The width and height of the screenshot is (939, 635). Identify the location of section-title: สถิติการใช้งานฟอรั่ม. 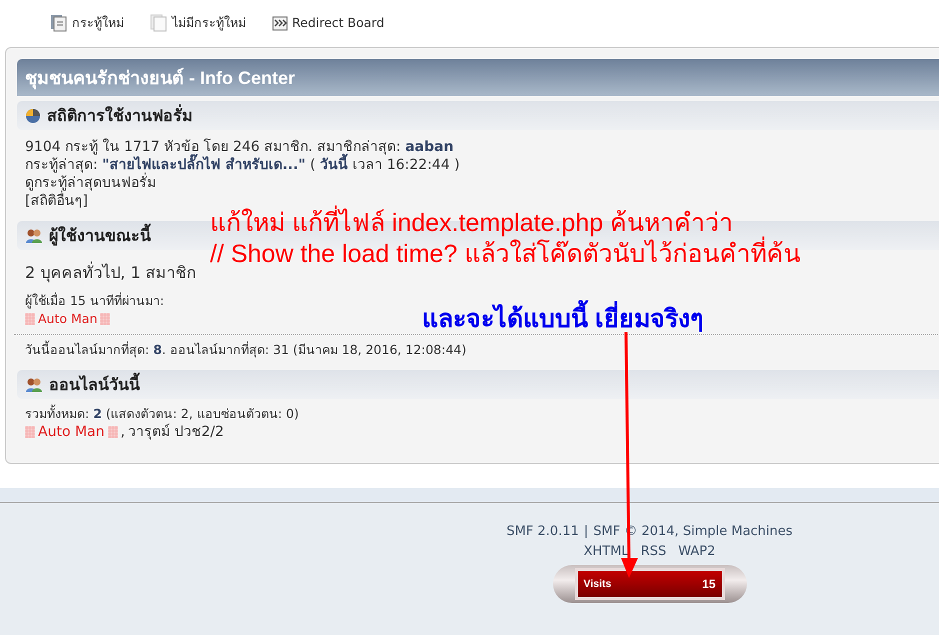
(120, 115).